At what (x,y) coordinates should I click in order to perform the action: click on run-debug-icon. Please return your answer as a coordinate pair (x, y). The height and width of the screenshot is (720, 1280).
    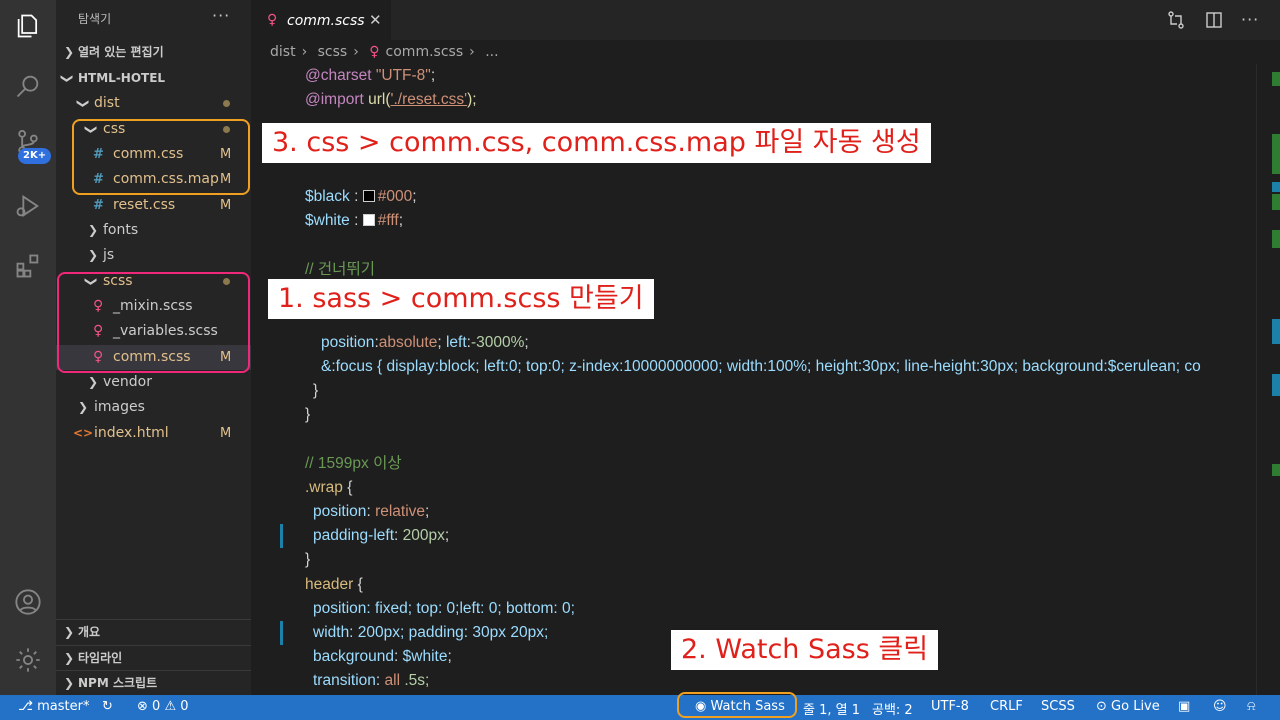
    Looking at the image, I should click on (28, 206).